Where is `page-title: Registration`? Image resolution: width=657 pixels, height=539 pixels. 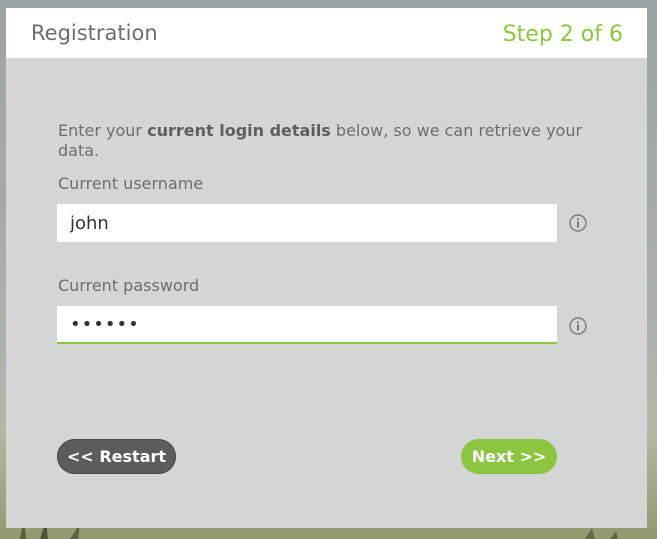 page-title: Registration is located at coordinates (94, 33).